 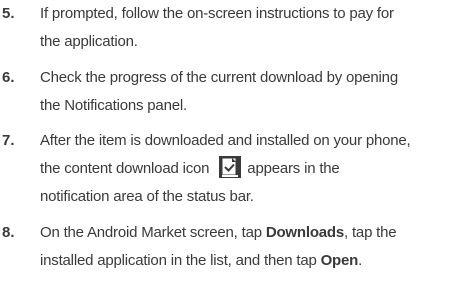 What do you see at coordinates (8, 140) in the screenshot?
I see `step-number: 7.` at bounding box center [8, 140].